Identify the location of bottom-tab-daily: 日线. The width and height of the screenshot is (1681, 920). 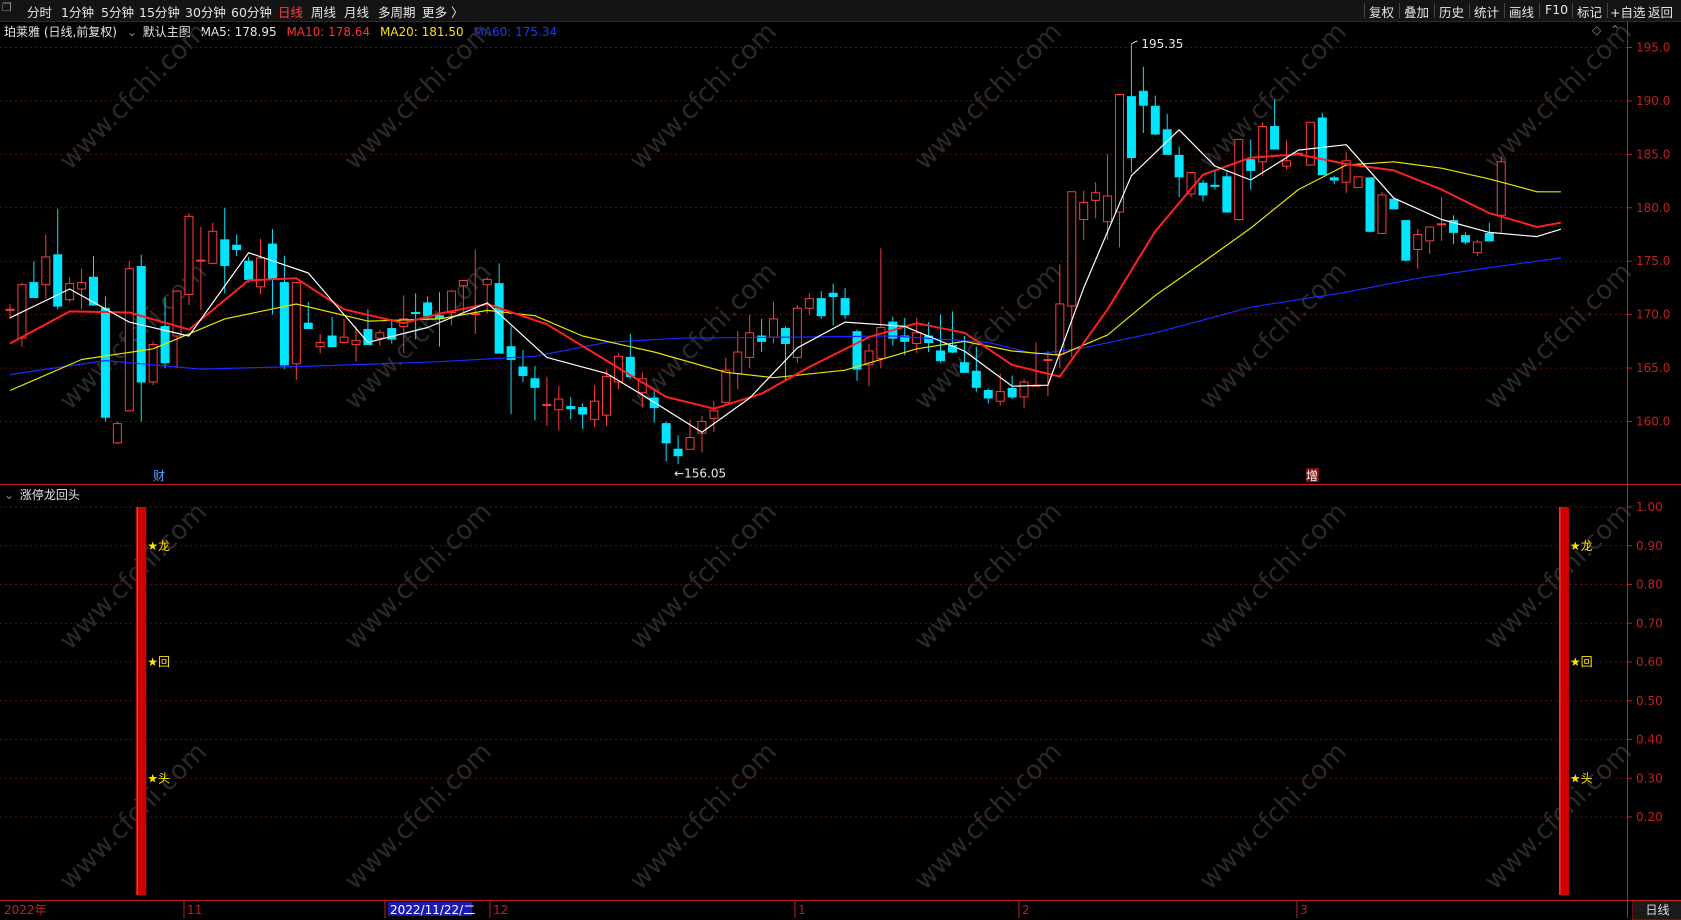
(1656, 910).